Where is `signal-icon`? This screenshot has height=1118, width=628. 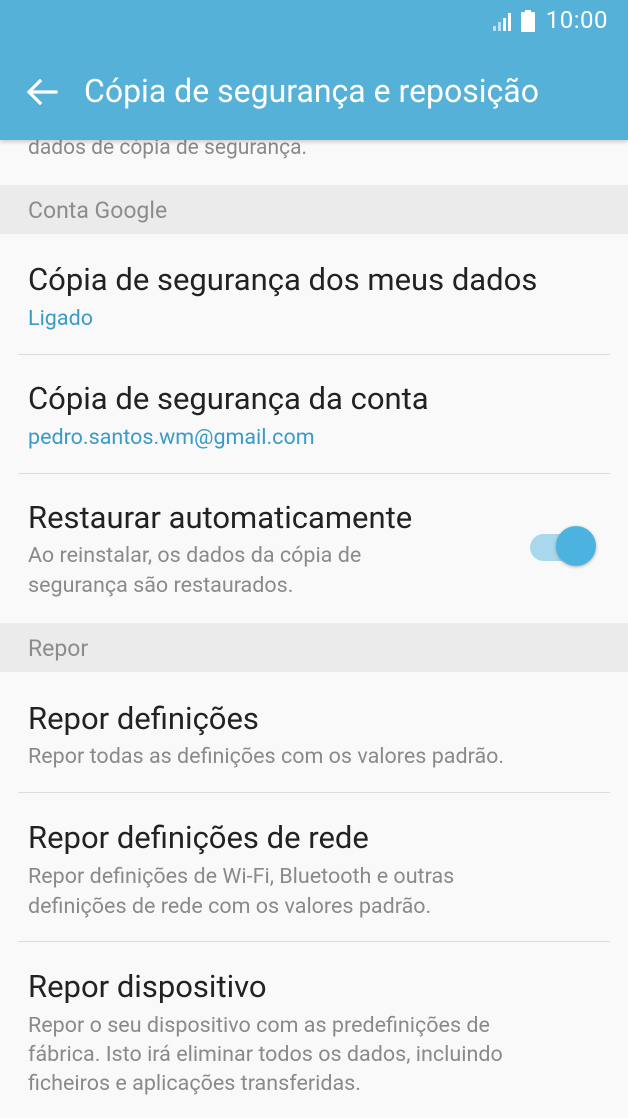
signal-icon is located at coordinates (502, 22).